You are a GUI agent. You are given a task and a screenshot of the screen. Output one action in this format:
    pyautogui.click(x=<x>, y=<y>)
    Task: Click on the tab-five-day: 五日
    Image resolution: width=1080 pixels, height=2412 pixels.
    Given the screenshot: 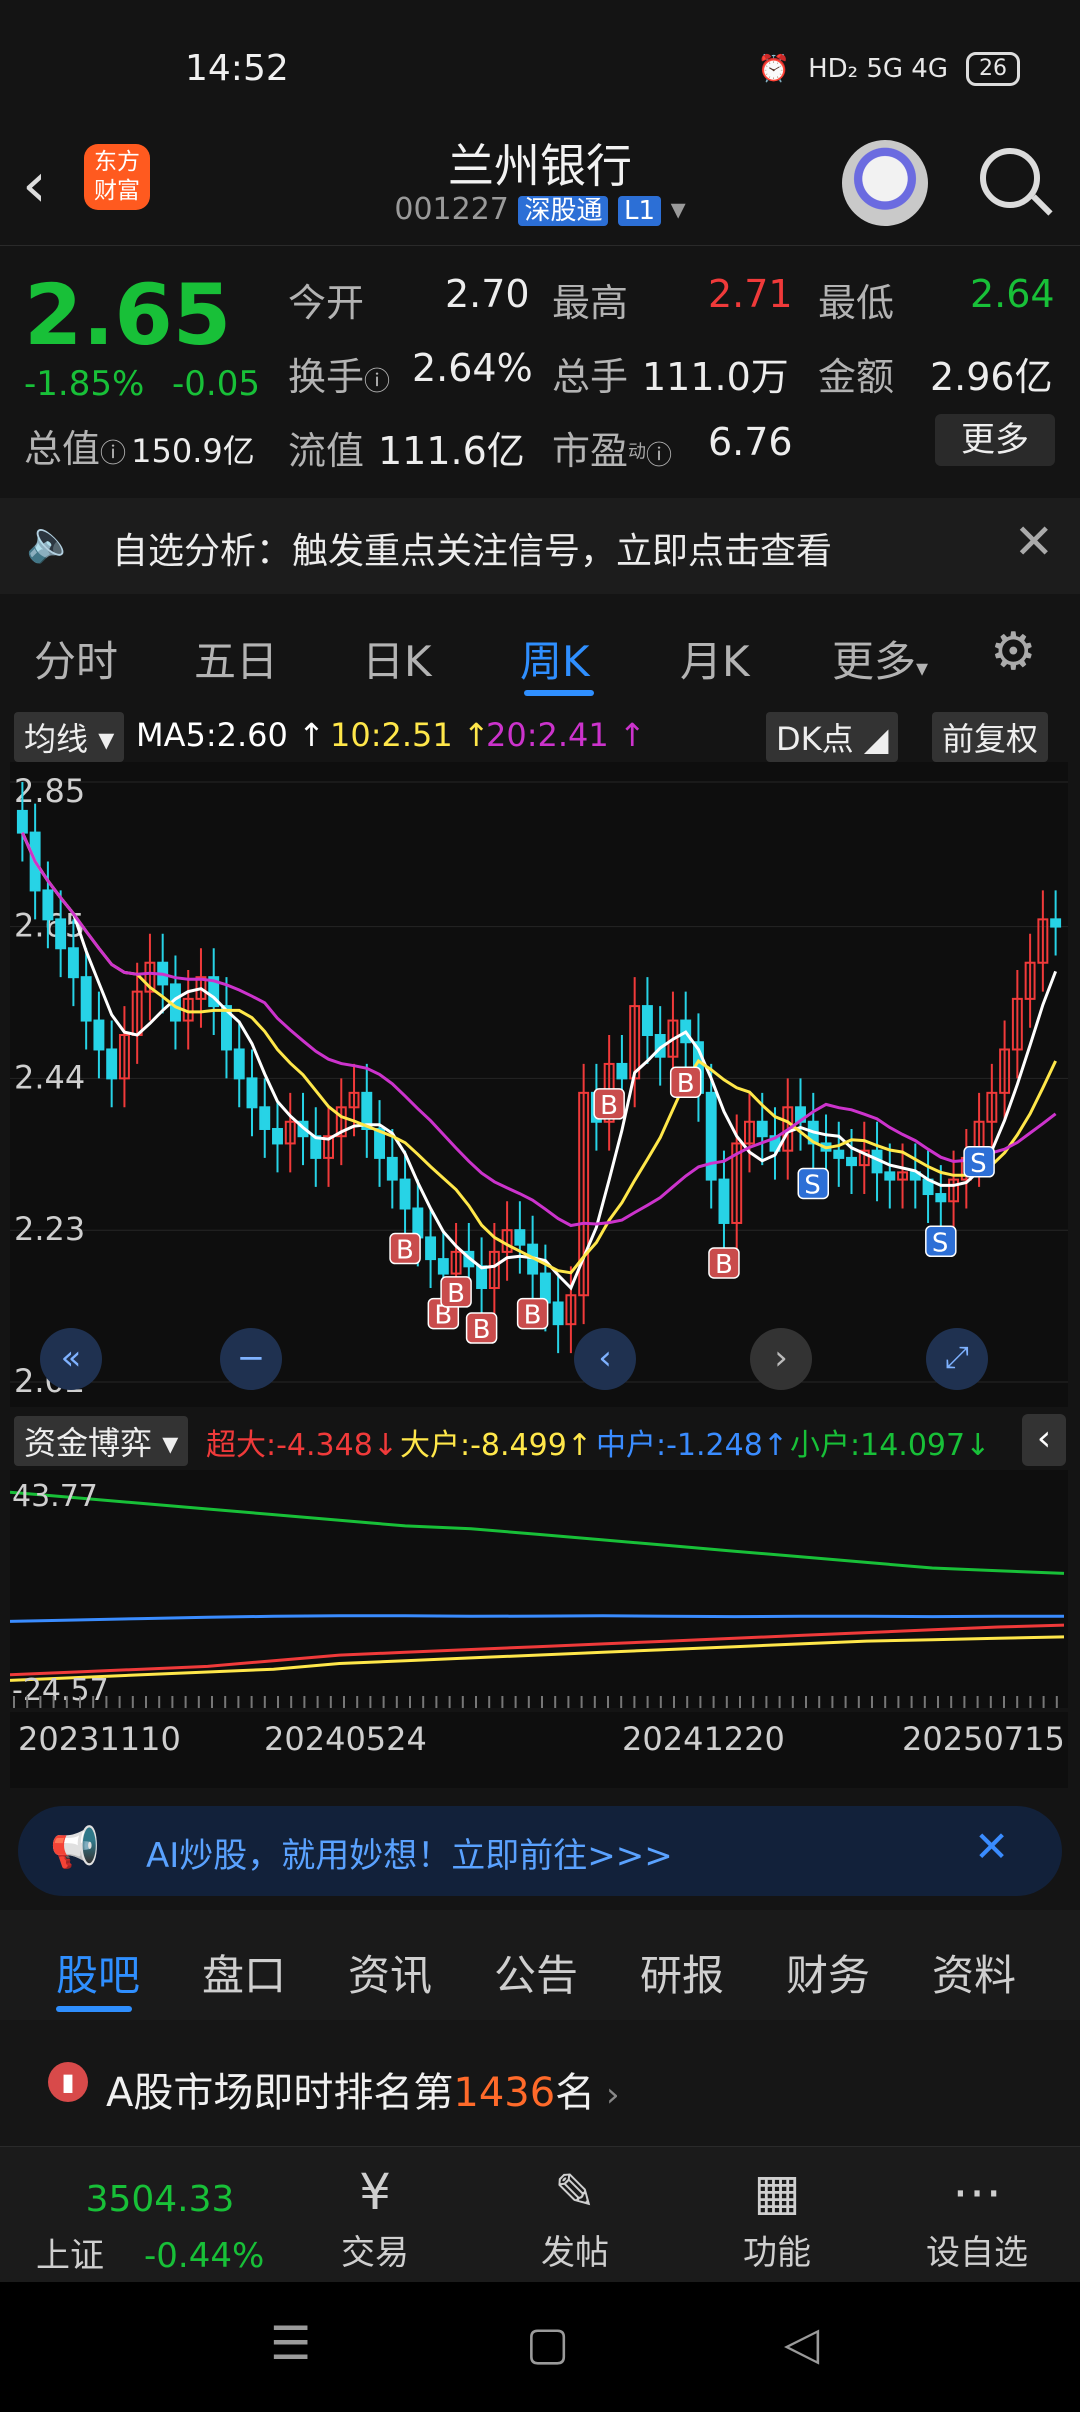 What is the action you would take?
    pyautogui.click(x=236, y=658)
    